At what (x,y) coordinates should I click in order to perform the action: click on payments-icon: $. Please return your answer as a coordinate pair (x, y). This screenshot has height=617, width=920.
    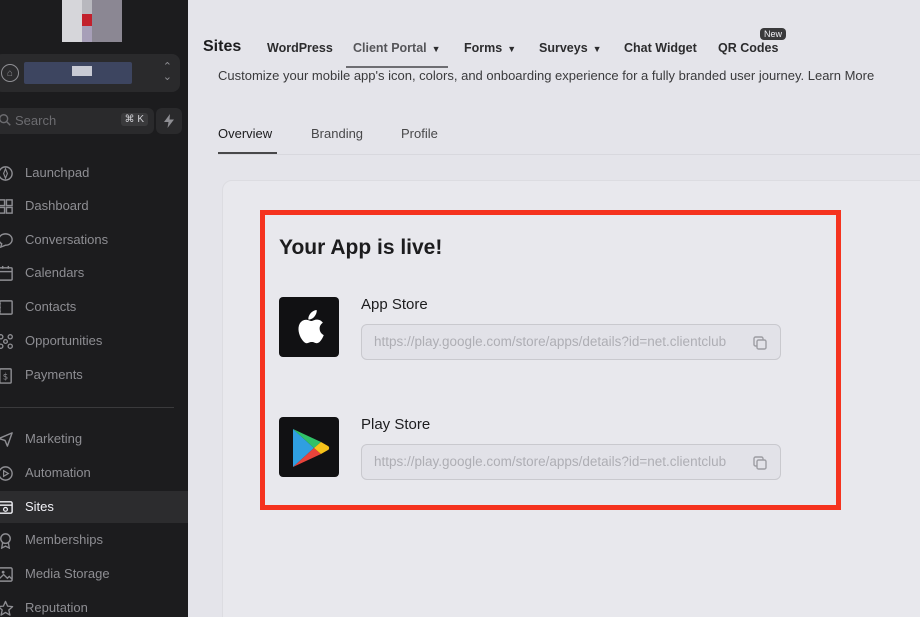
    Looking at the image, I should click on (6, 376).